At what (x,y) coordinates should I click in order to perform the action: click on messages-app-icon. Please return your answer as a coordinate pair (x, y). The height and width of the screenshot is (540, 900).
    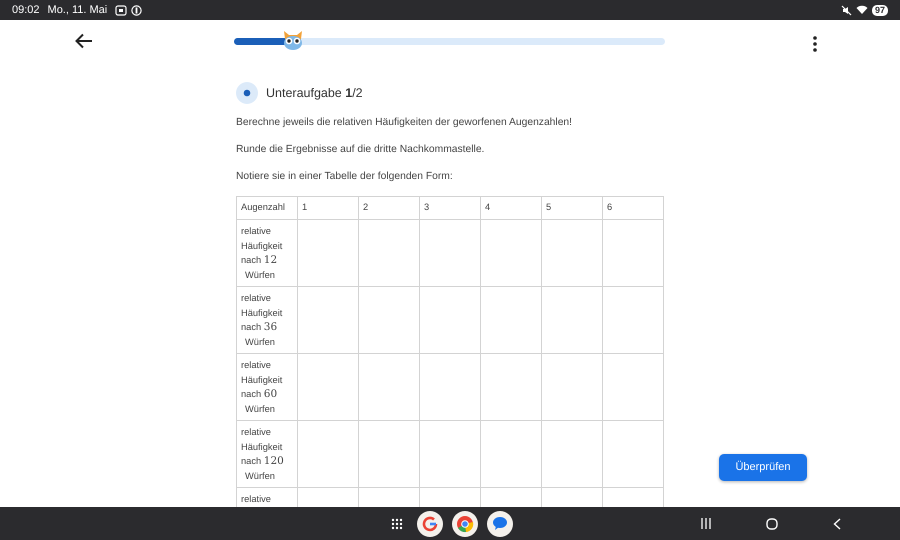
    Looking at the image, I should click on (500, 523).